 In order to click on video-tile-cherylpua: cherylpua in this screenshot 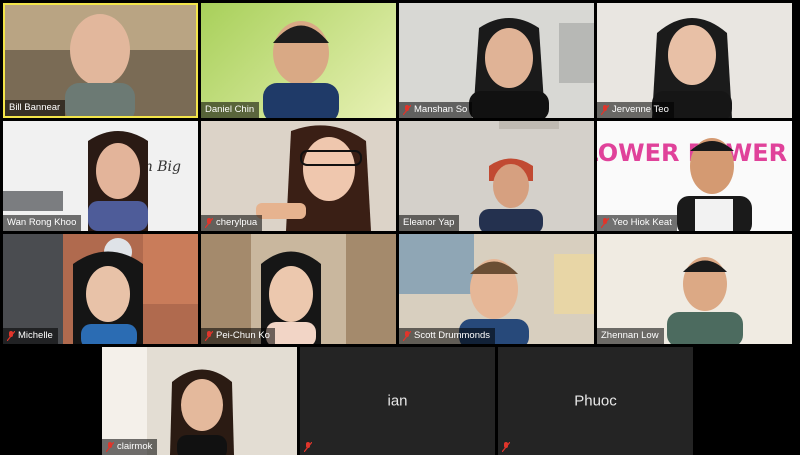, I will do `click(298, 176)`.